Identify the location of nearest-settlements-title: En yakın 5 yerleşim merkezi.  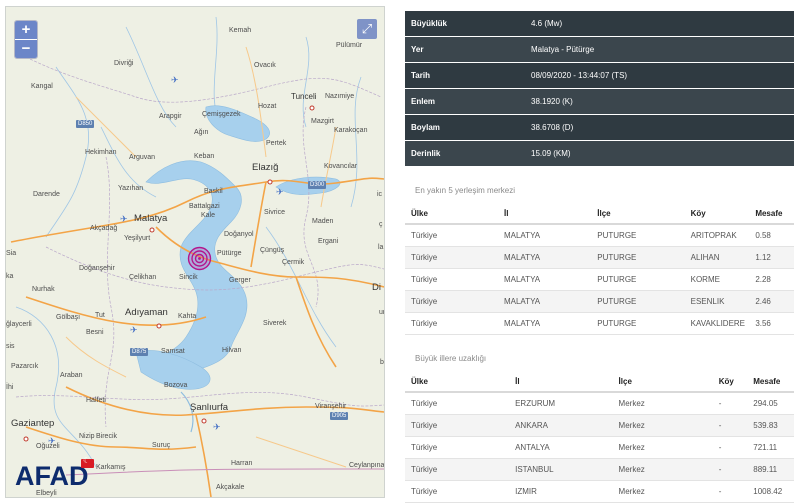
(465, 190).